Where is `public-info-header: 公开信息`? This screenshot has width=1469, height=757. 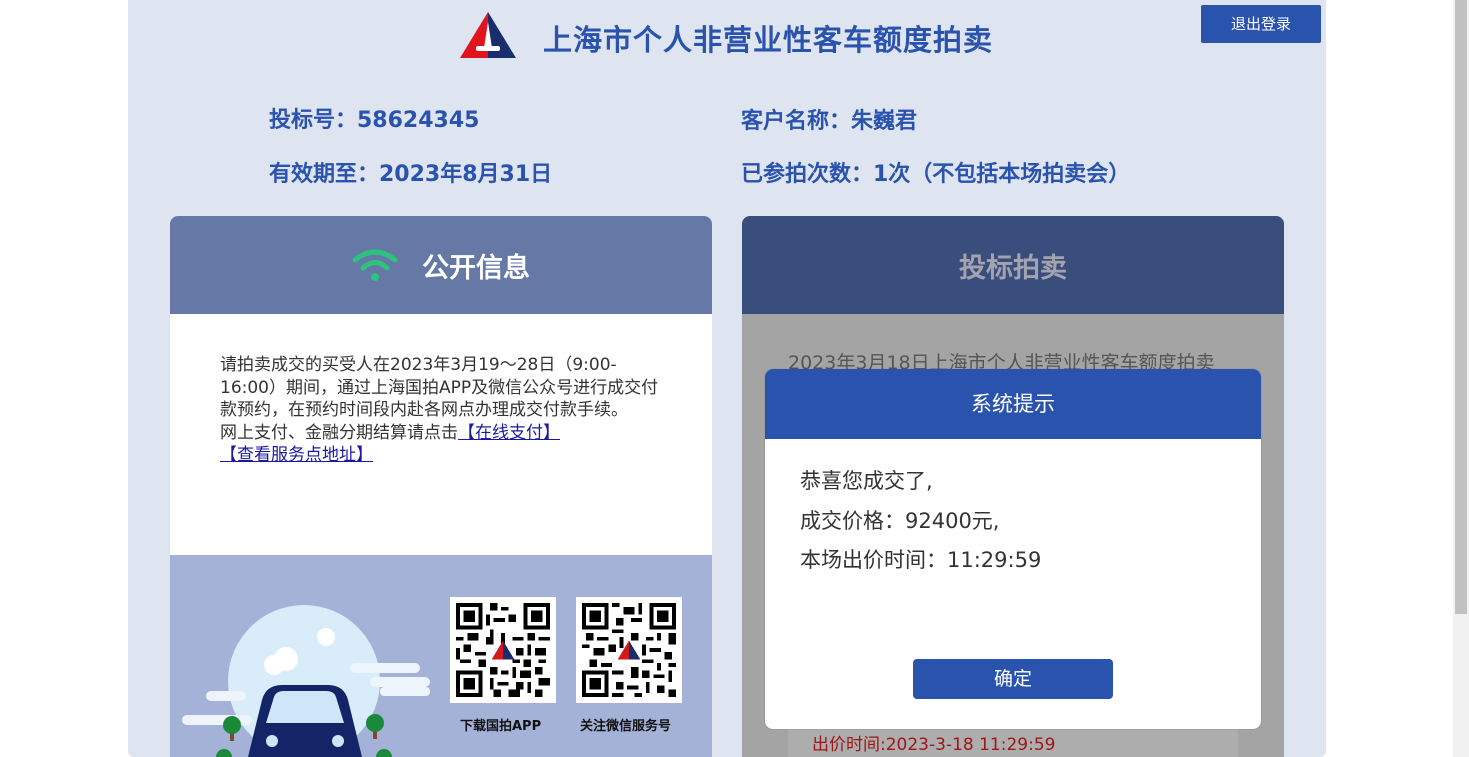 public-info-header: 公开信息 is located at coordinates (441, 265).